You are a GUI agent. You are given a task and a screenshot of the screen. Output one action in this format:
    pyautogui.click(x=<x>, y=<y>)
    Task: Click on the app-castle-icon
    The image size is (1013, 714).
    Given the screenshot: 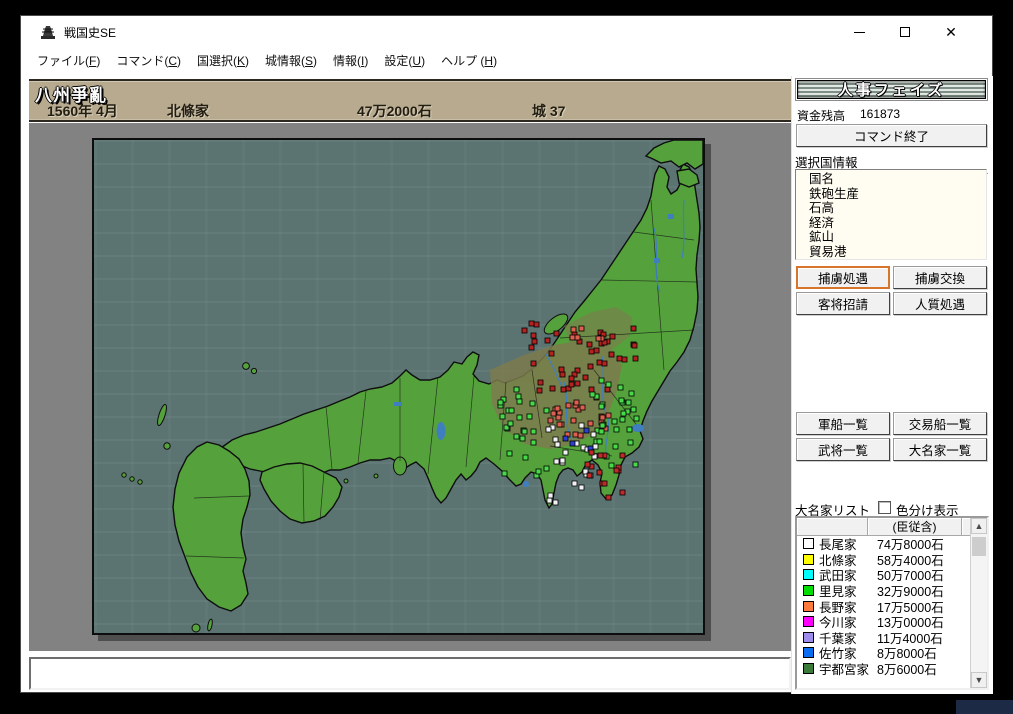 What is the action you would take?
    pyautogui.click(x=48, y=32)
    